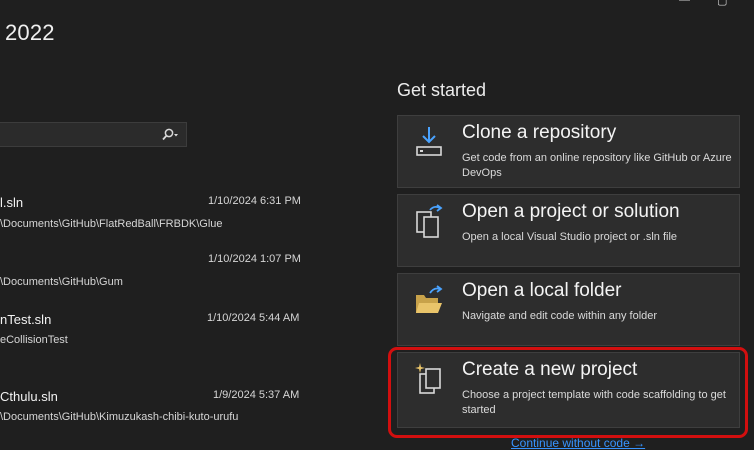 Image resolution: width=754 pixels, height=450 pixels. Describe the element at coordinates (61, 282) in the screenshot. I see `recent-item-path: \Documents\GitHub\Gum` at that location.